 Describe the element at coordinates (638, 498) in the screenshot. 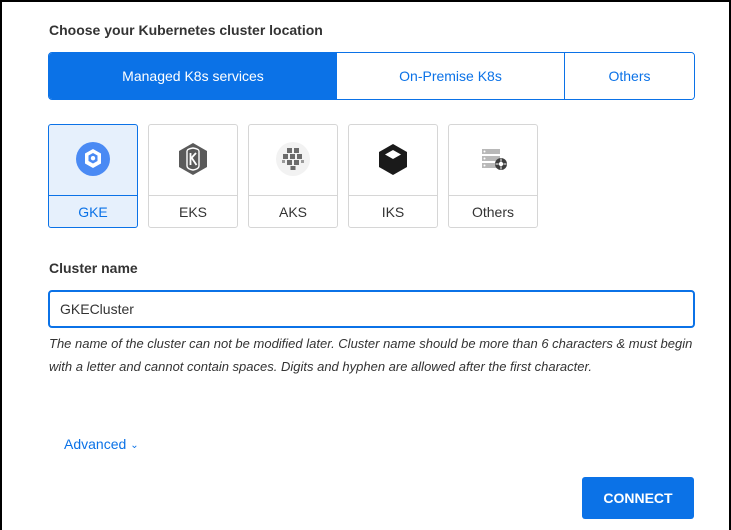

I see `connect-button: CONNECT` at that location.